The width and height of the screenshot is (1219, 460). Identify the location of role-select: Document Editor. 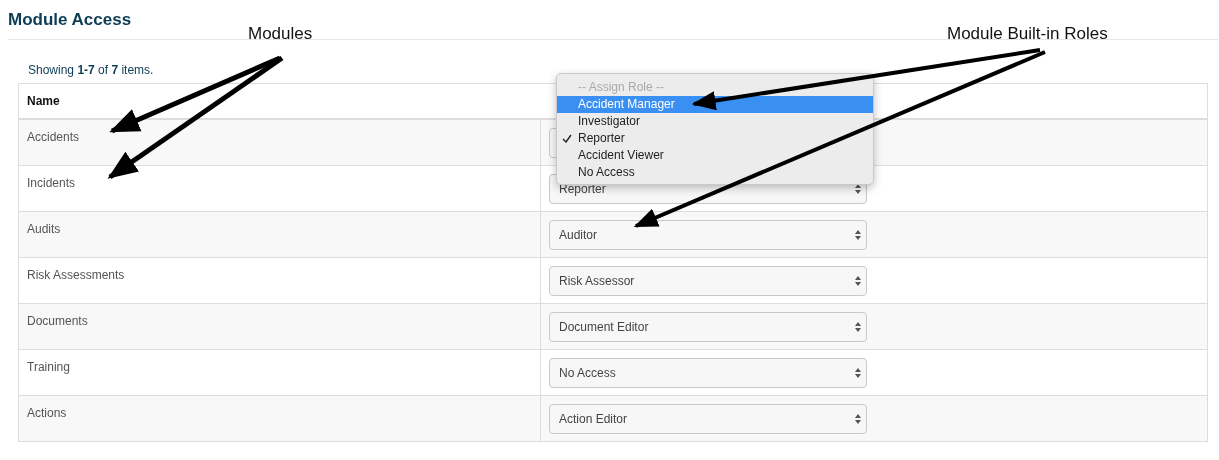
(708, 326).